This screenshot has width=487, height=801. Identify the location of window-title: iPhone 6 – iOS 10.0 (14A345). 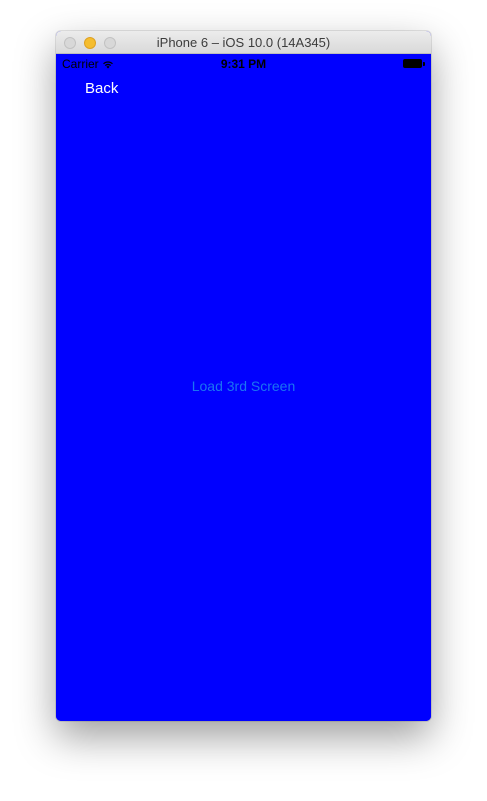
(243, 42).